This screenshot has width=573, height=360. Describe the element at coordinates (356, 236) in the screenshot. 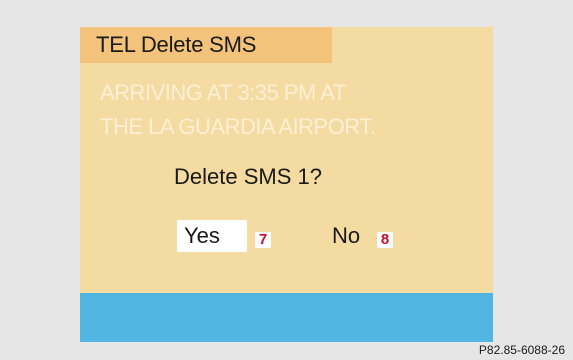

I see `no-option: No` at that location.